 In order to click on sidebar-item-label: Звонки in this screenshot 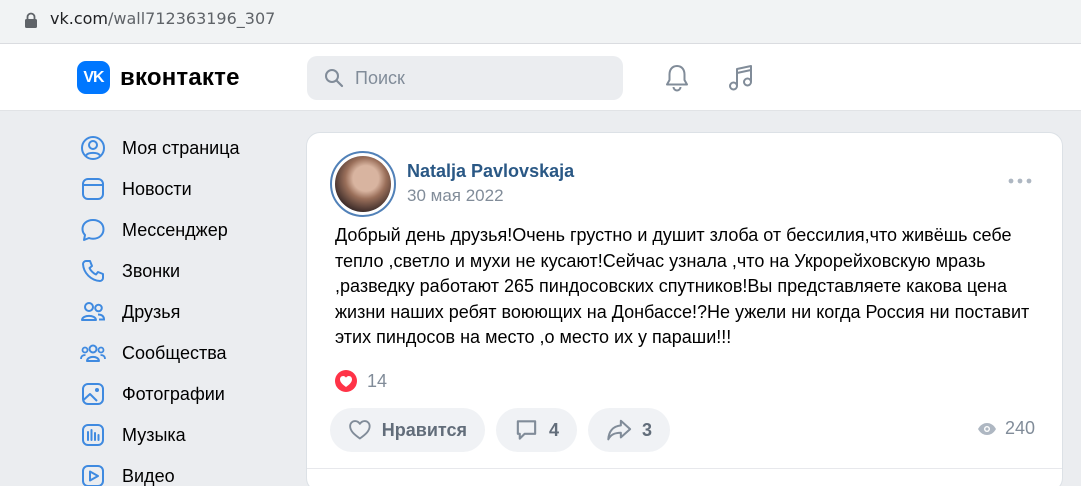, I will do `click(151, 270)`.